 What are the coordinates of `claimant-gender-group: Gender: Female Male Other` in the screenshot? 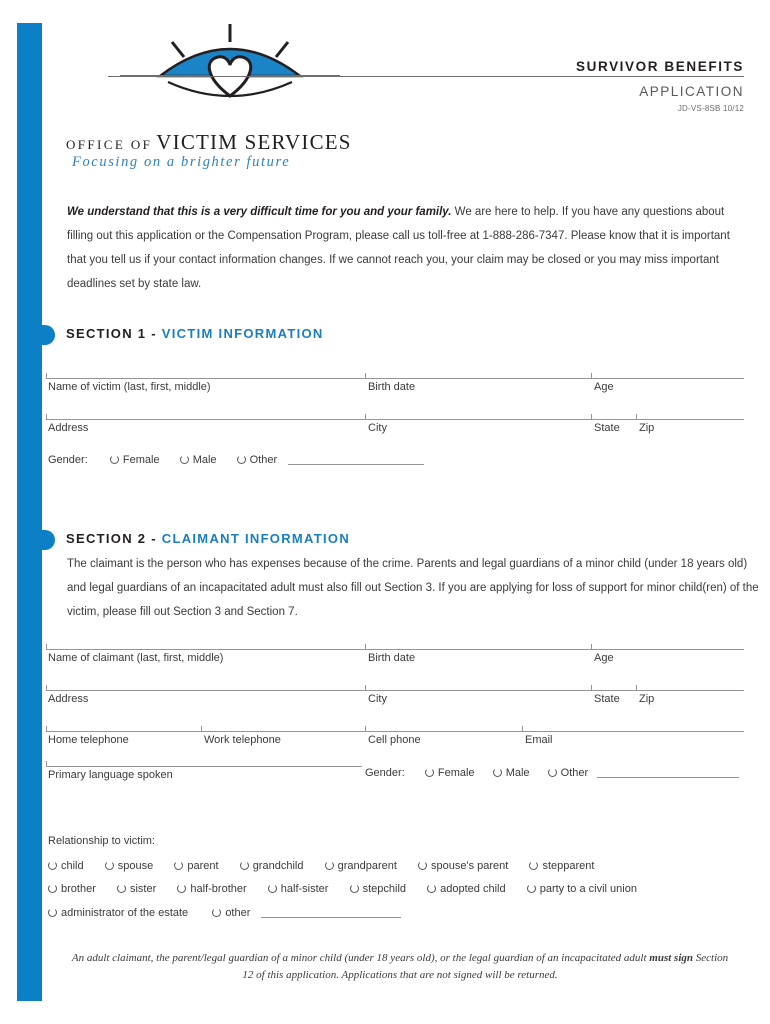 It's located at (552, 772).